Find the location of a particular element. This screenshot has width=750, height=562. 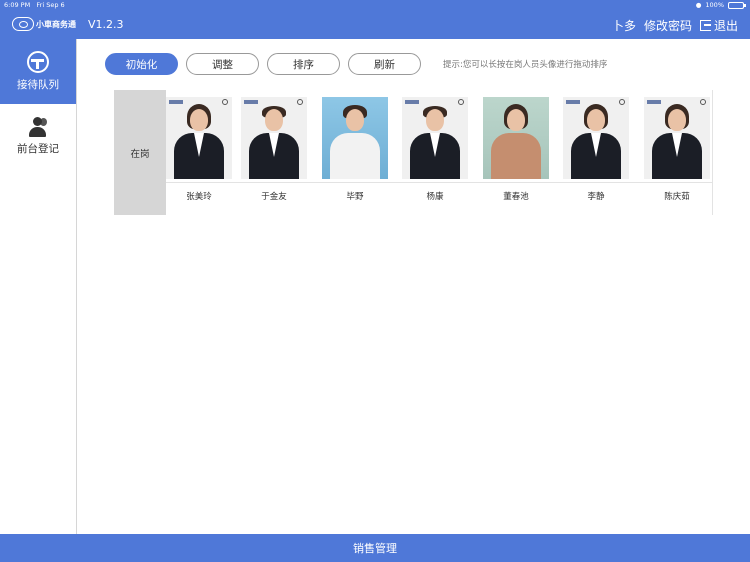

status-date: Fri Sep 6 is located at coordinates (50, 5).